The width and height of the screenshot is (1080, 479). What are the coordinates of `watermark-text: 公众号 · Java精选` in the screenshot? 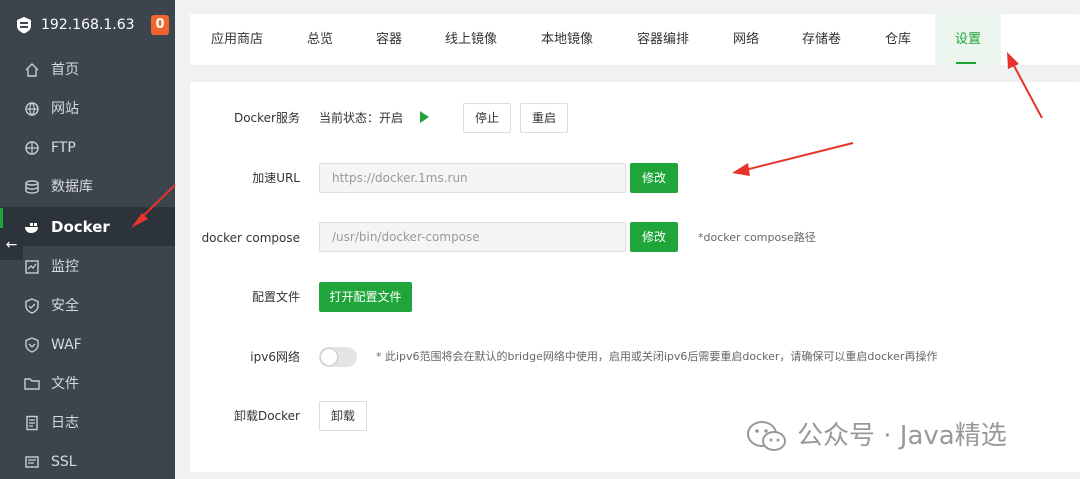 It's located at (902, 436).